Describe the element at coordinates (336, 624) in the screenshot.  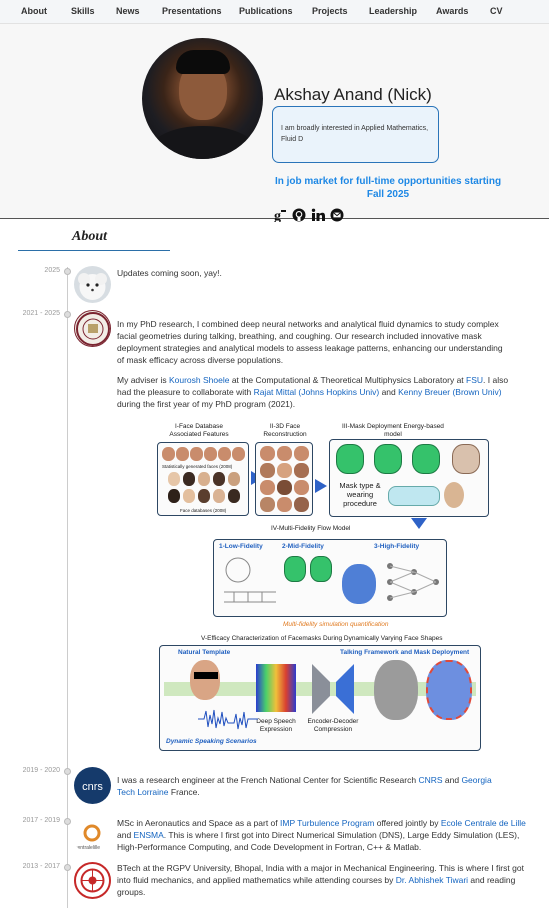
I see `mf-quantification-label: Multi-fidelity simulation quantification` at that location.